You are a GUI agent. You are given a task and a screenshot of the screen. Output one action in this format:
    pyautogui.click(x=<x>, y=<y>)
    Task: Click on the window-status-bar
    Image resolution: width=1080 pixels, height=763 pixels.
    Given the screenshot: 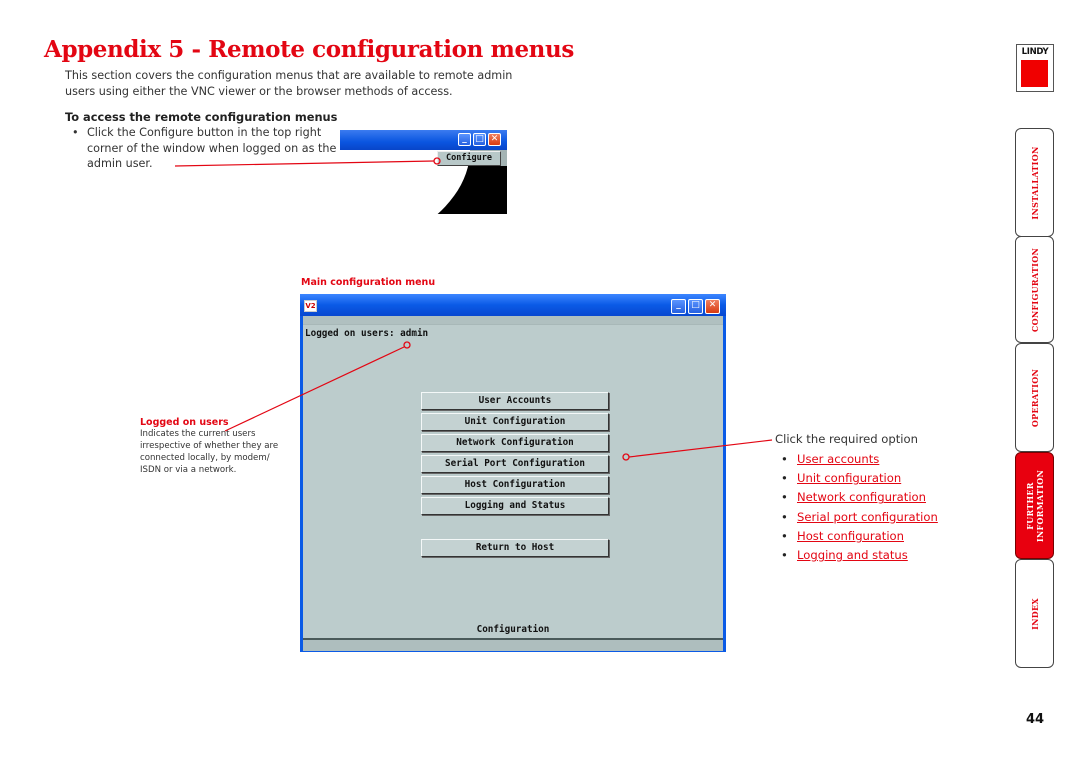 What is the action you would take?
    pyautogui.click(x=513, y=644)
    